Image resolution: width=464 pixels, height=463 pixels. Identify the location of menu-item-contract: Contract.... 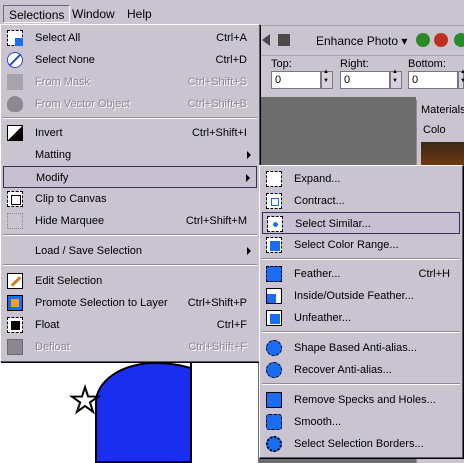
(361, 201).